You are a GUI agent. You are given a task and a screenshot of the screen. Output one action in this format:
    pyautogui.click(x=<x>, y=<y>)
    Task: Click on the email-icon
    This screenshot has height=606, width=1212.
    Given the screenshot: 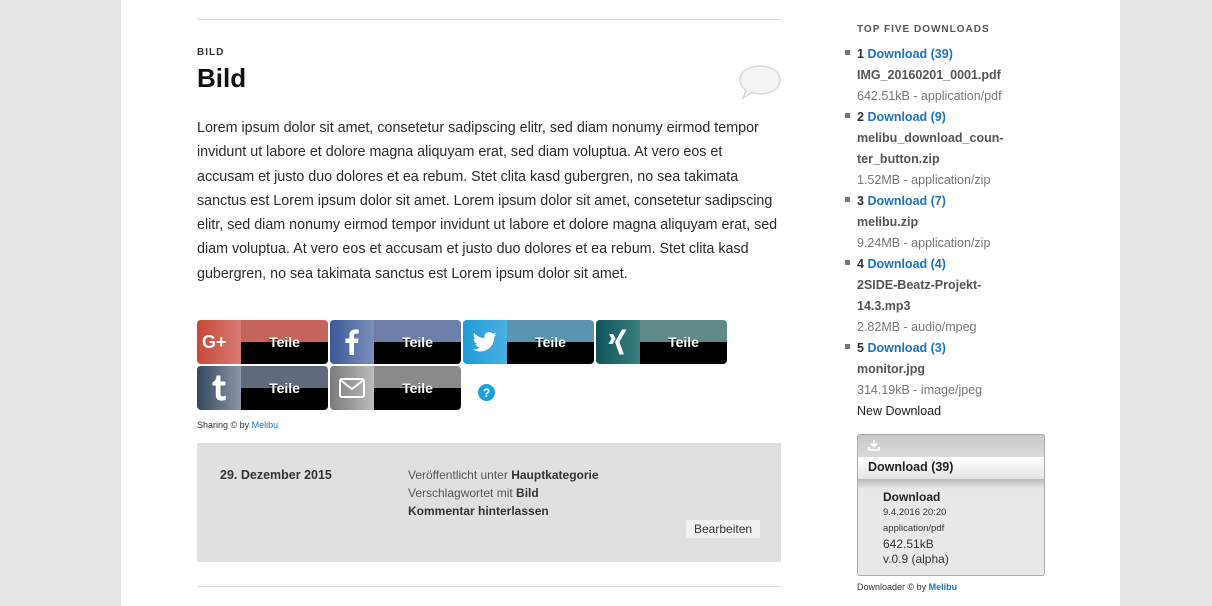 What is the action you would take?
    pyautogui.click(x=352, y=388)
    